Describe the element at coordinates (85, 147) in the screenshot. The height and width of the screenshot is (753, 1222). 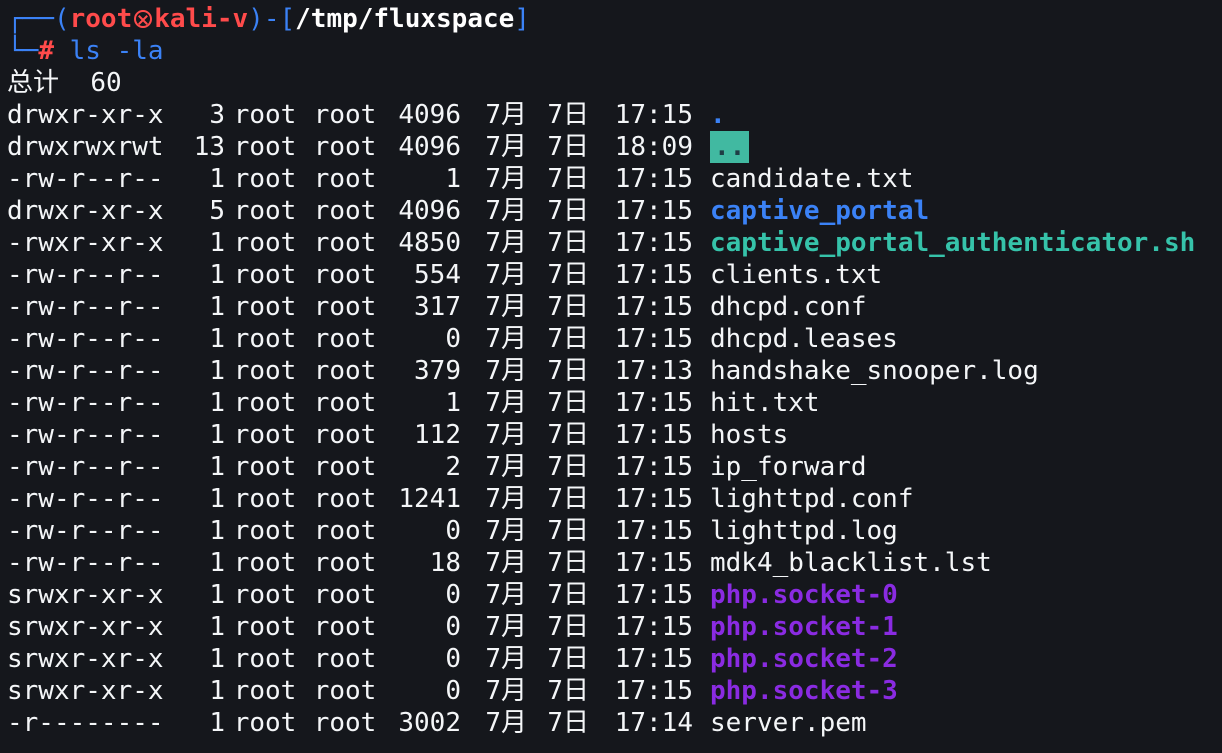
I see `permissions: drwxrwxrwt` at that location.